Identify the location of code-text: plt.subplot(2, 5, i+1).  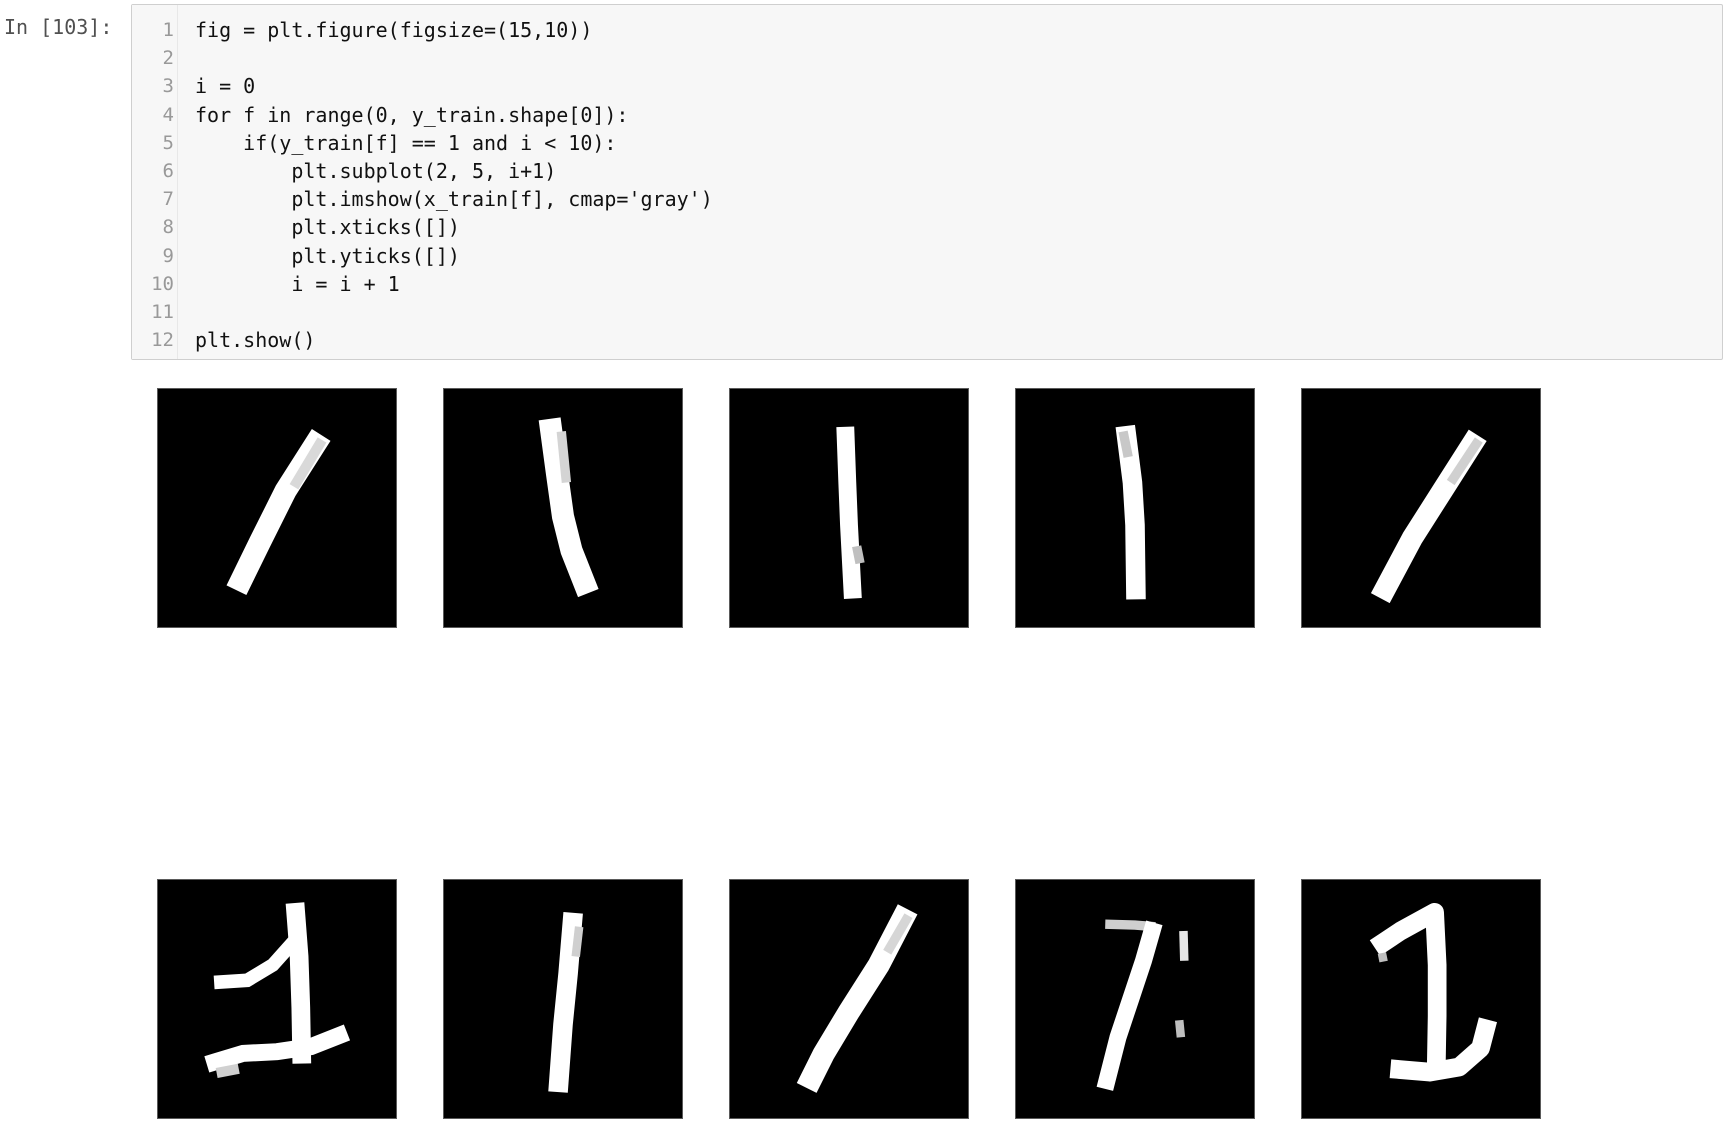
(375, 171).